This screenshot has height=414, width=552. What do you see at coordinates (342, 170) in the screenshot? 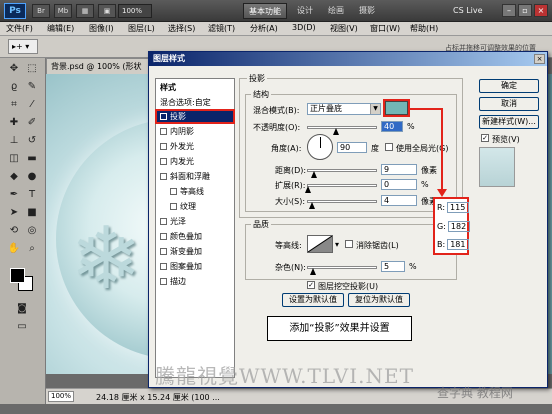
I see `distance-slider` at bounding box center [342, 170].